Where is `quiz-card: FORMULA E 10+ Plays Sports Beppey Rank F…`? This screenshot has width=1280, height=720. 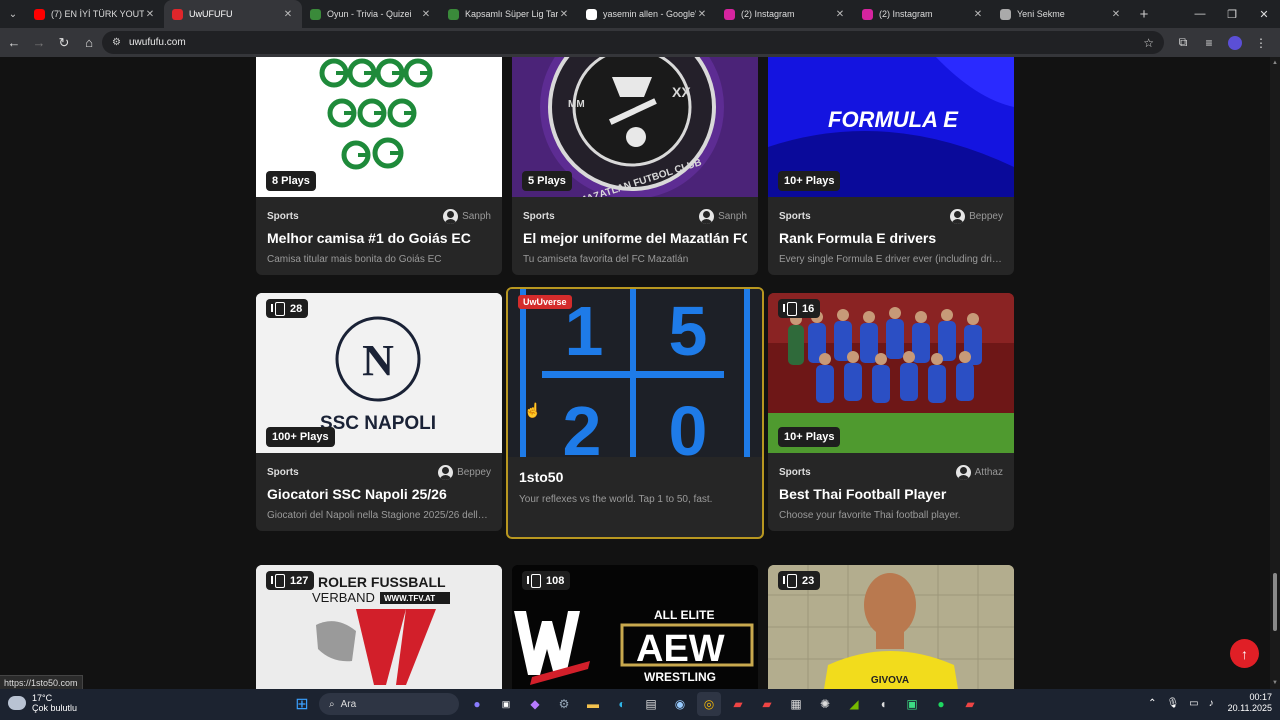 quiz-card: FORMULA E 10+ Plays Sports Beppey Rank F… is located at coordinates (891, 166).